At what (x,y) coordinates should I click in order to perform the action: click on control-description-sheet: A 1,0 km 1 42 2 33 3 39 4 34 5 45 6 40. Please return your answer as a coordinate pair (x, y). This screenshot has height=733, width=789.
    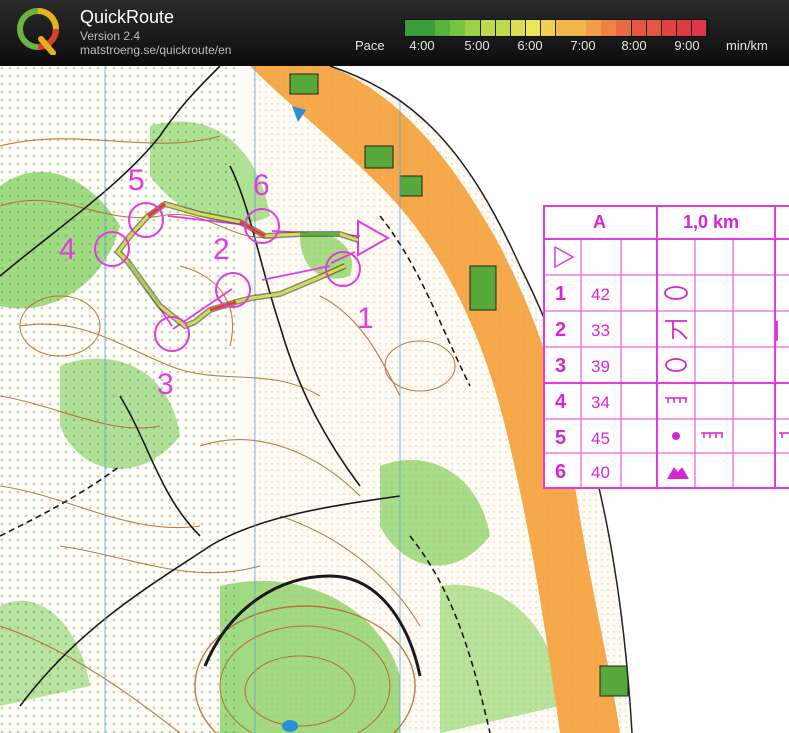
    Looking at the image, I should click on (666, 347).